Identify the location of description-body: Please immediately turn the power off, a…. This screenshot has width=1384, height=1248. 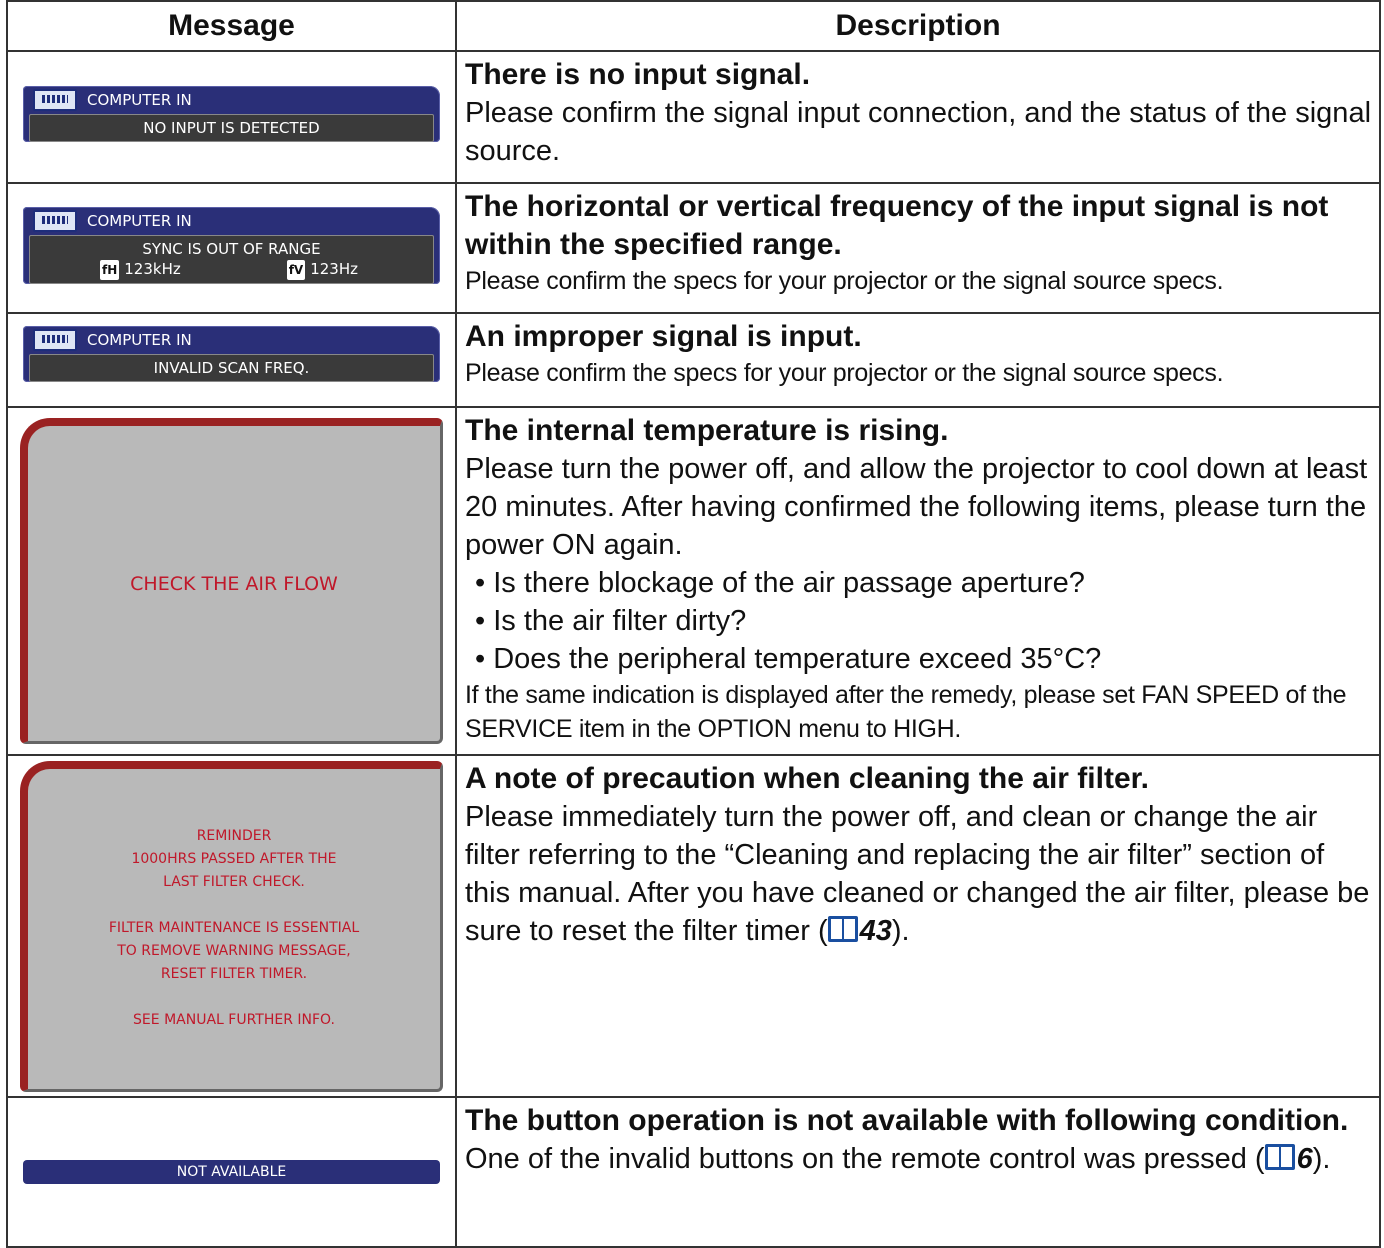
(917, 874).